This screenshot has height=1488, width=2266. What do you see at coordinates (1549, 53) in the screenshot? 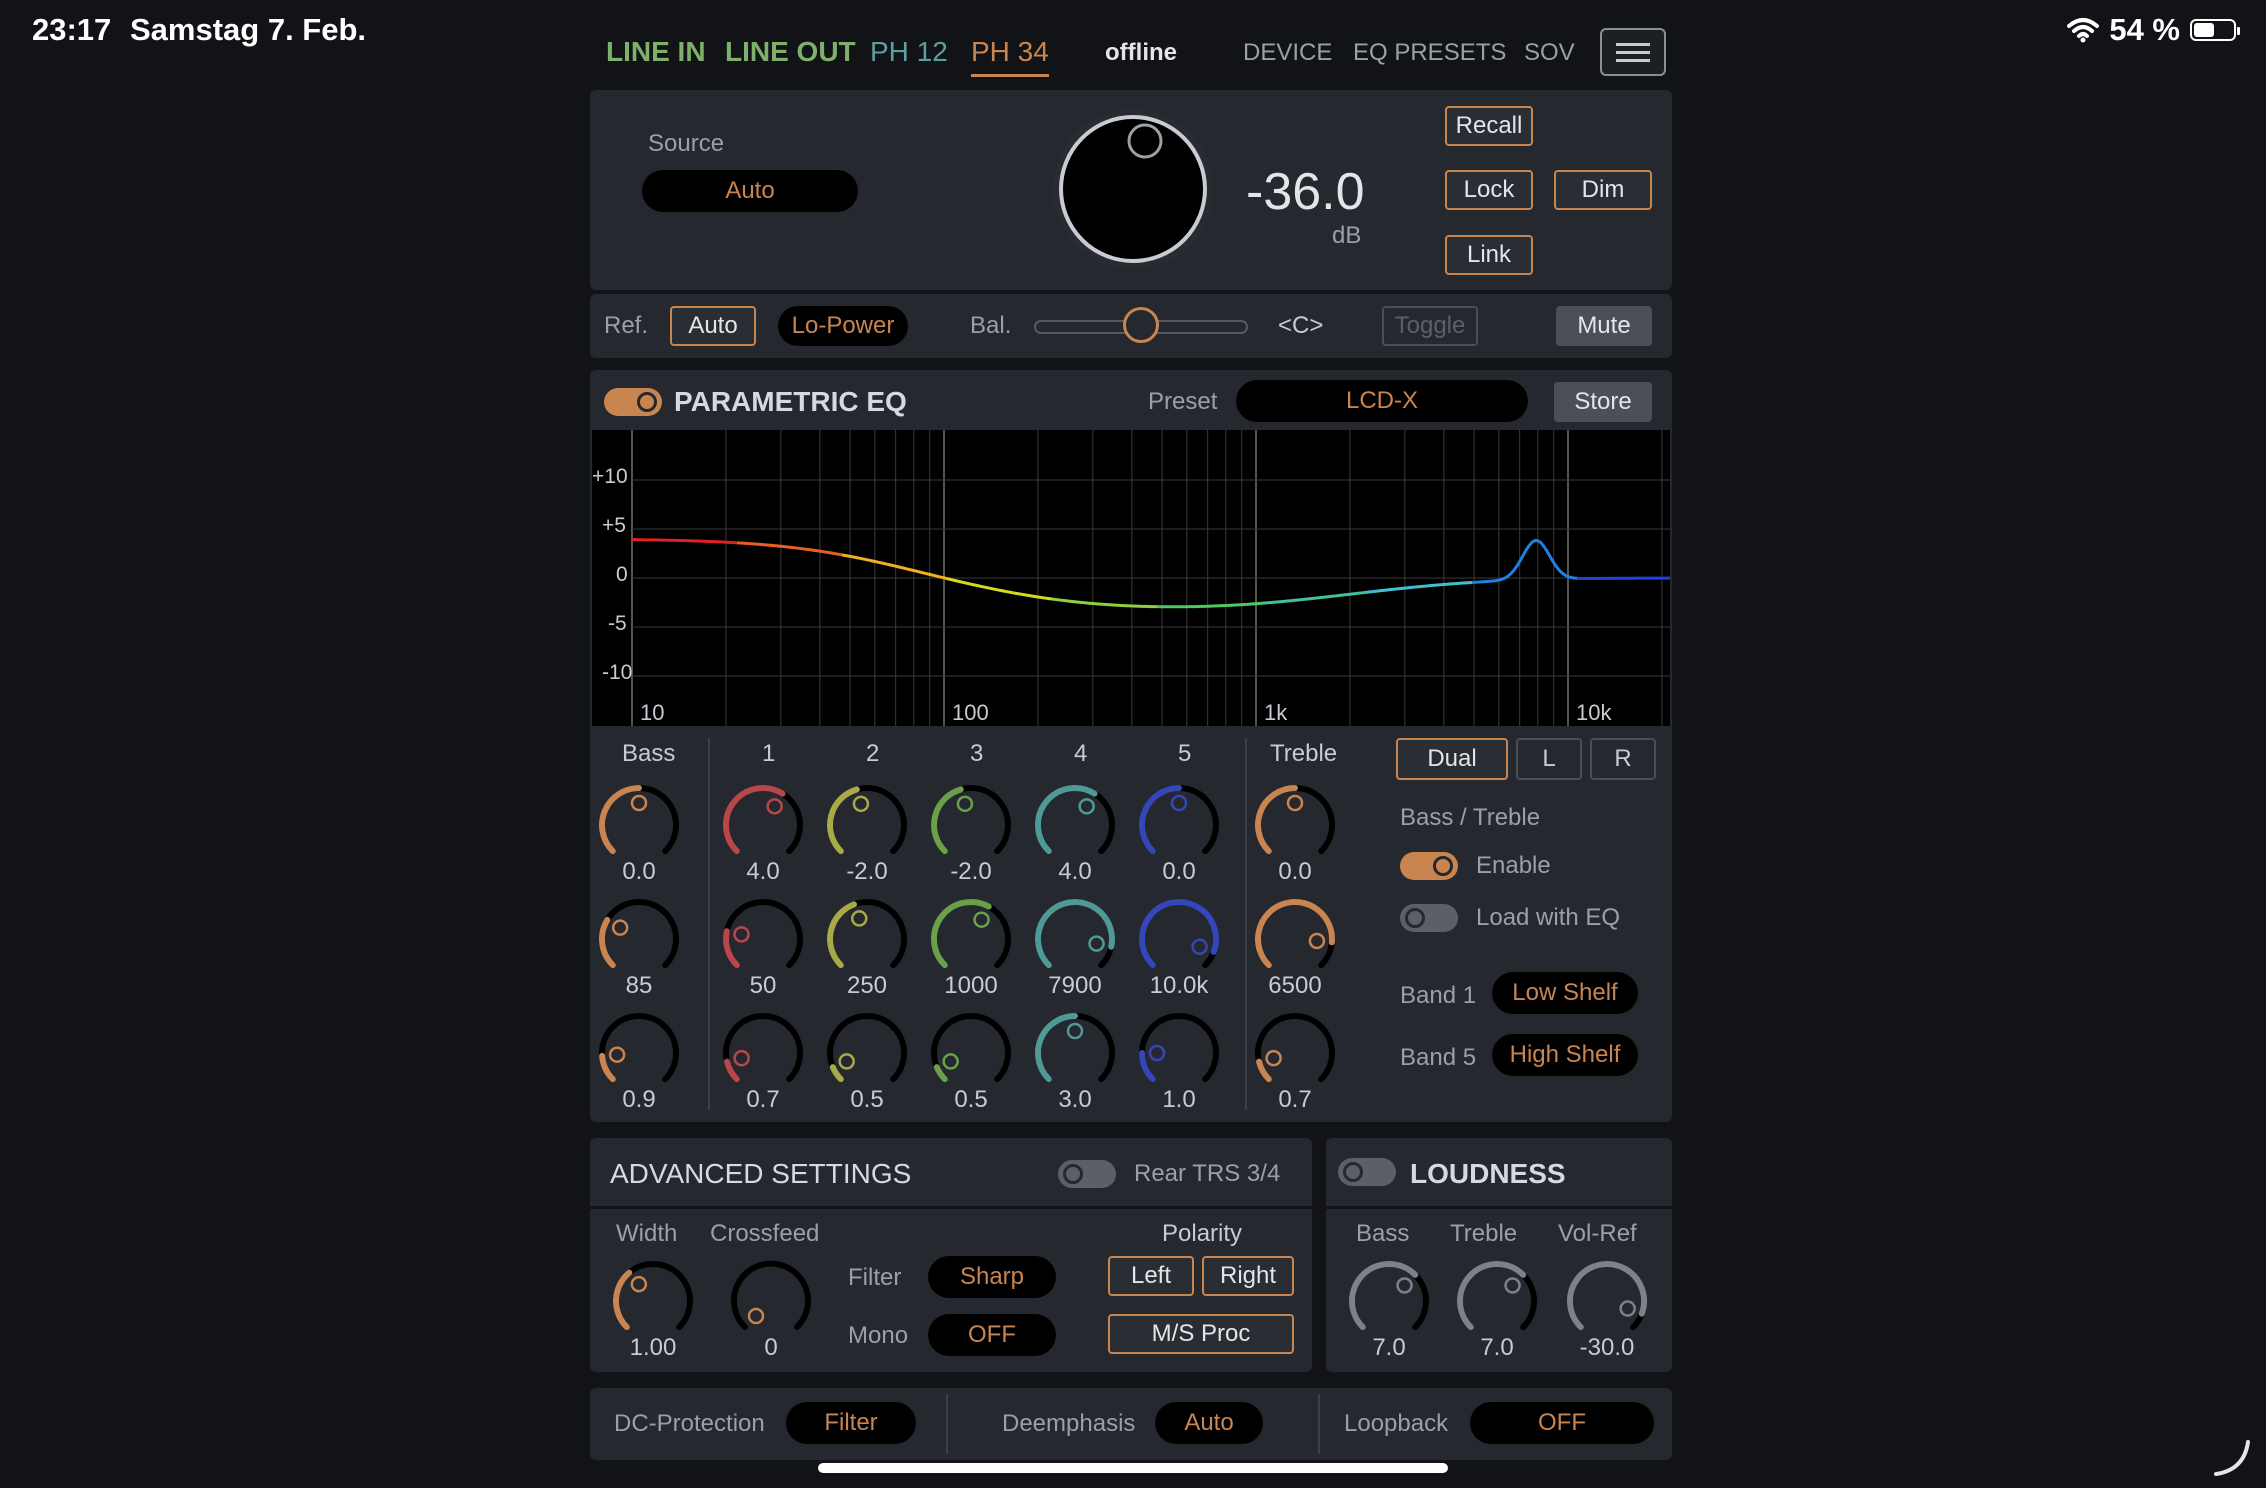
I see `tab-sov: SOV` at bounding box center [1549, 53].